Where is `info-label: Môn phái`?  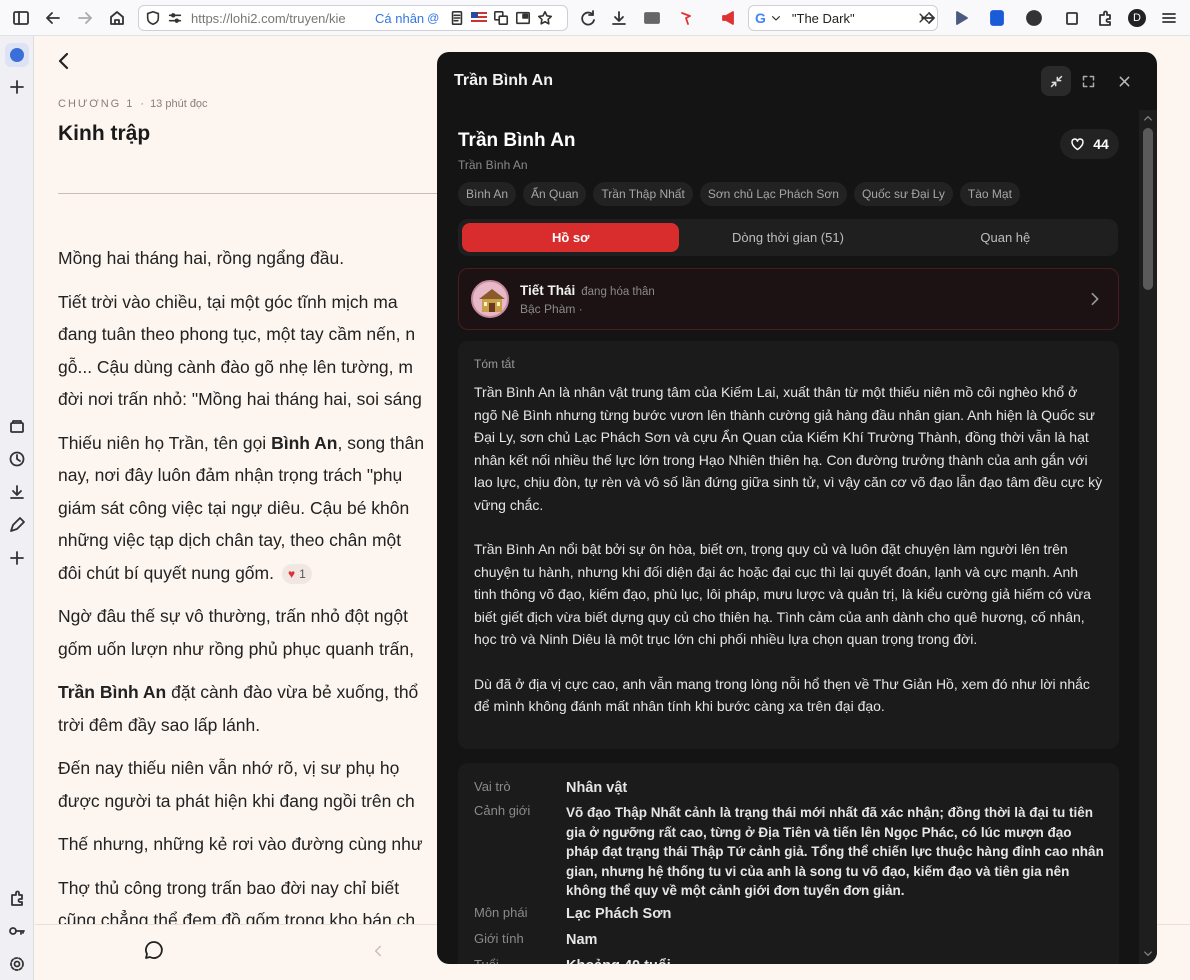 info-label: Môn phái is located at coordinates (501, 912).